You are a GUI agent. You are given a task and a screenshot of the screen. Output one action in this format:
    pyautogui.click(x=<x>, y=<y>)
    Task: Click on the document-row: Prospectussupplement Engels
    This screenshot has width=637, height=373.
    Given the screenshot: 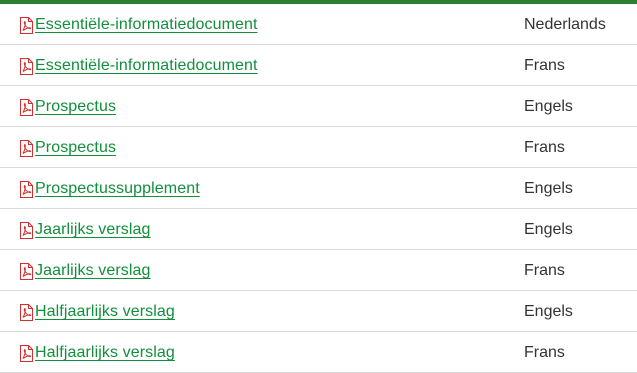 What is the action you would take?
    pyautogui.click(x=318, y=188)
    